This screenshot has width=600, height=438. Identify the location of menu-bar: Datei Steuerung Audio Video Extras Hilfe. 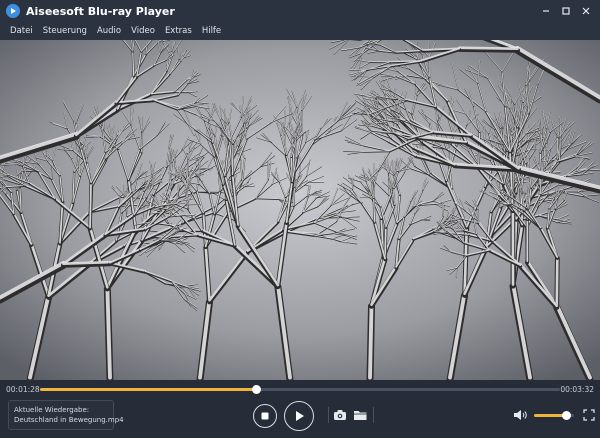
(300, 31).